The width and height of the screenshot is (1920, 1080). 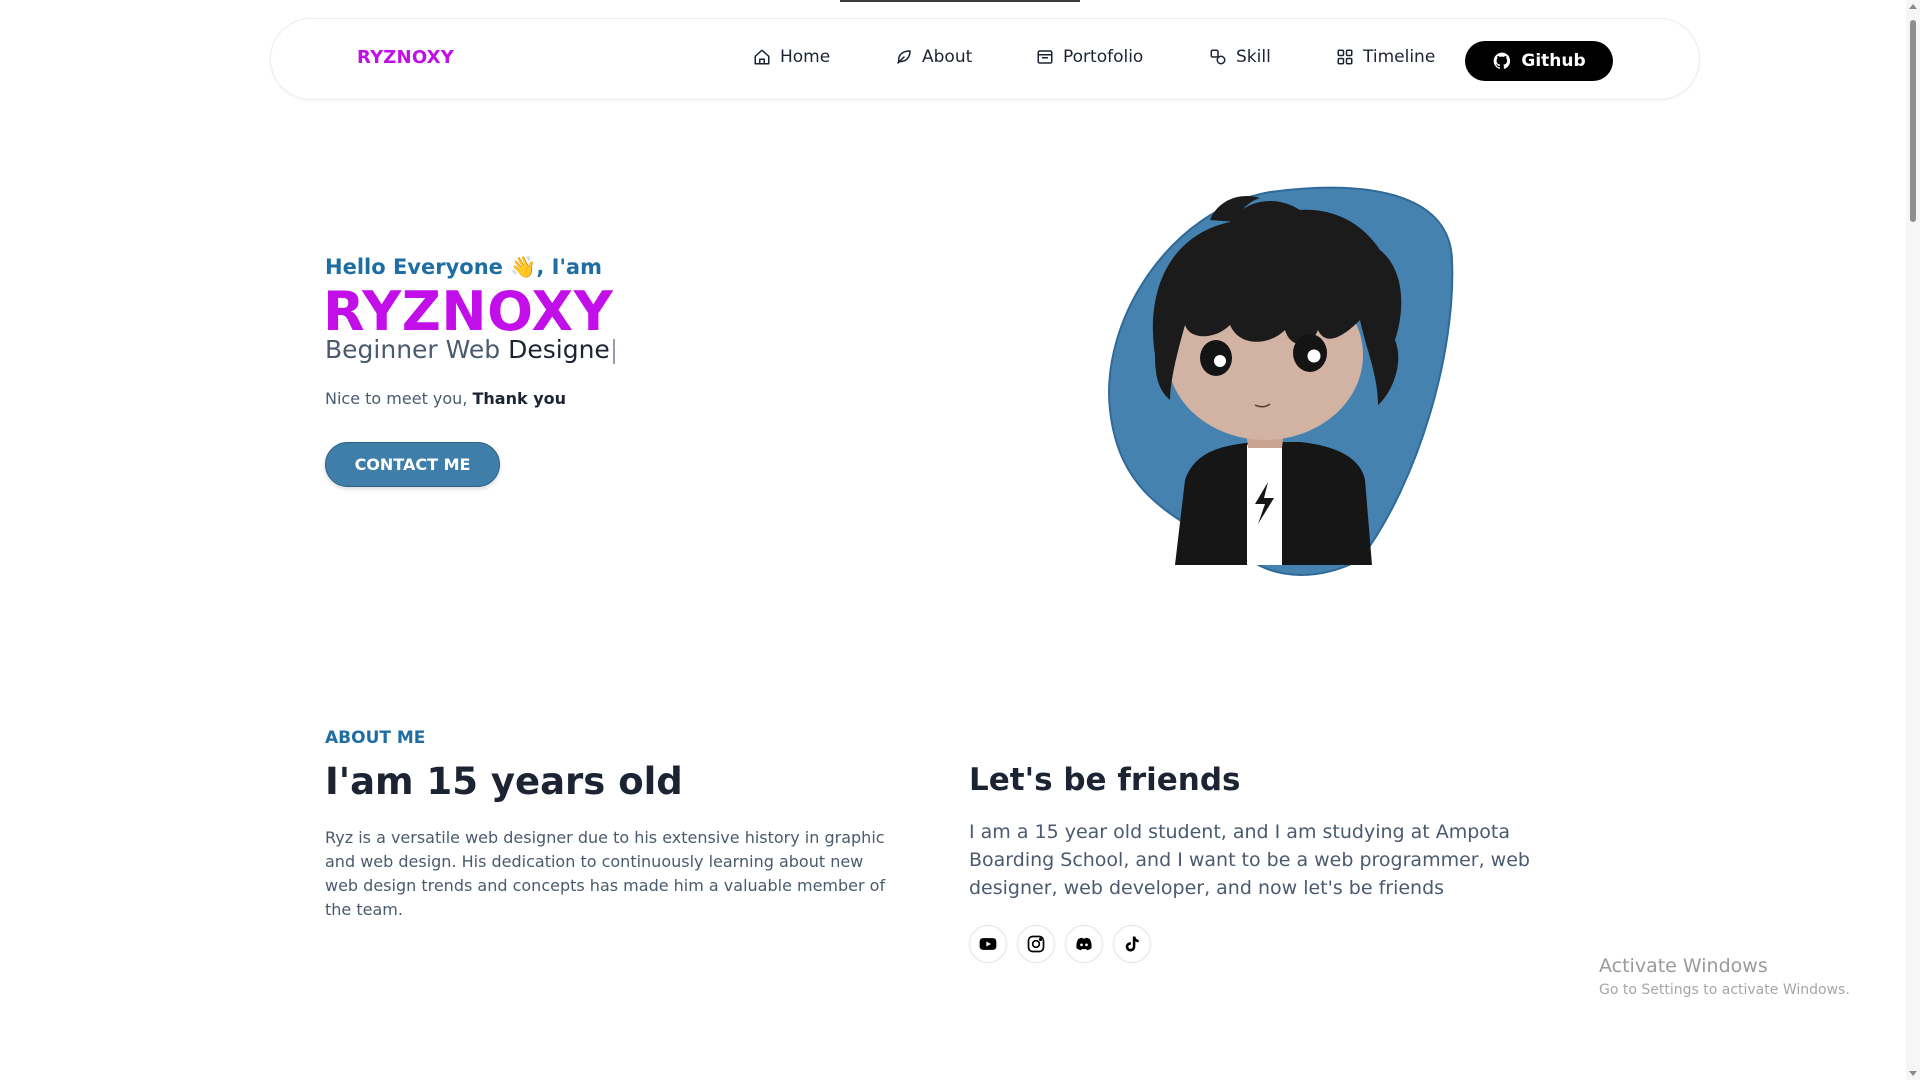 I want to click on nav-item-portofolio: Portofolio, so click(x=1089, y=57).